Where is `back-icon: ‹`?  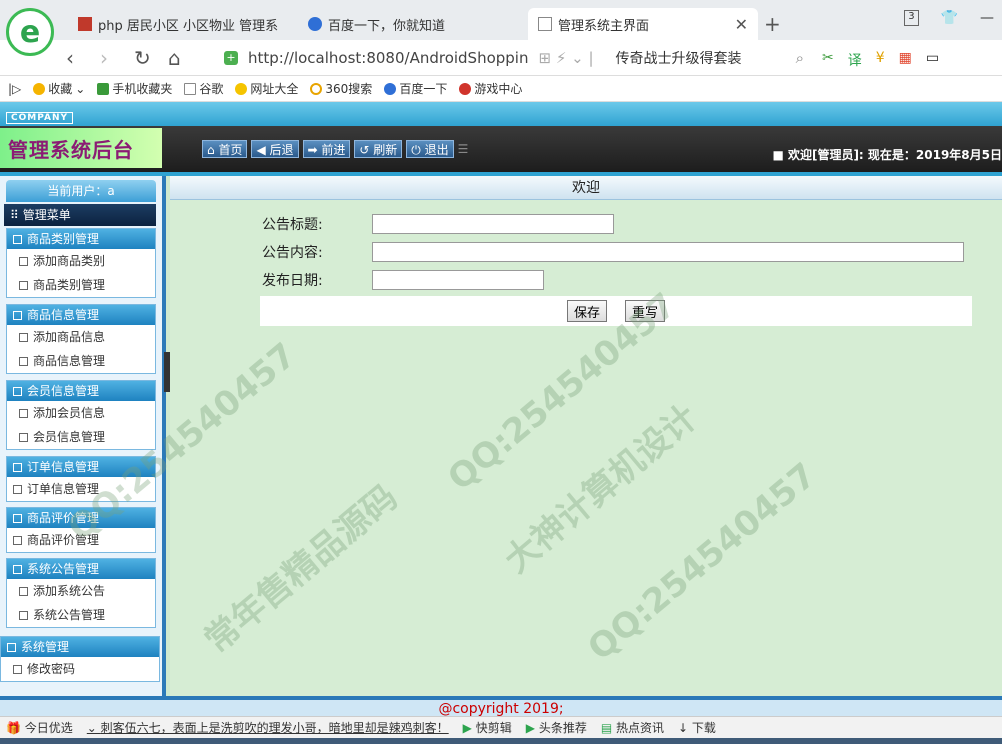
back-icon: ‹ is located at coordinates (70, 58).